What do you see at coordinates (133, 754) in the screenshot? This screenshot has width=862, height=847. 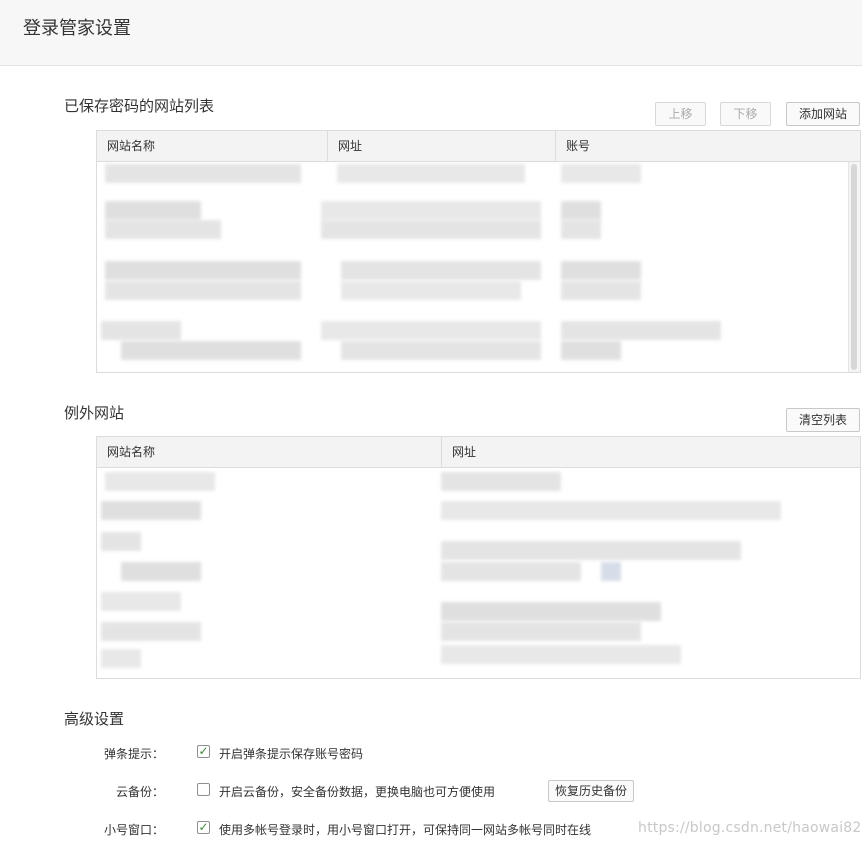 I see `popup-hint-label: 弹条提示：` at bounding box center [133, 754].